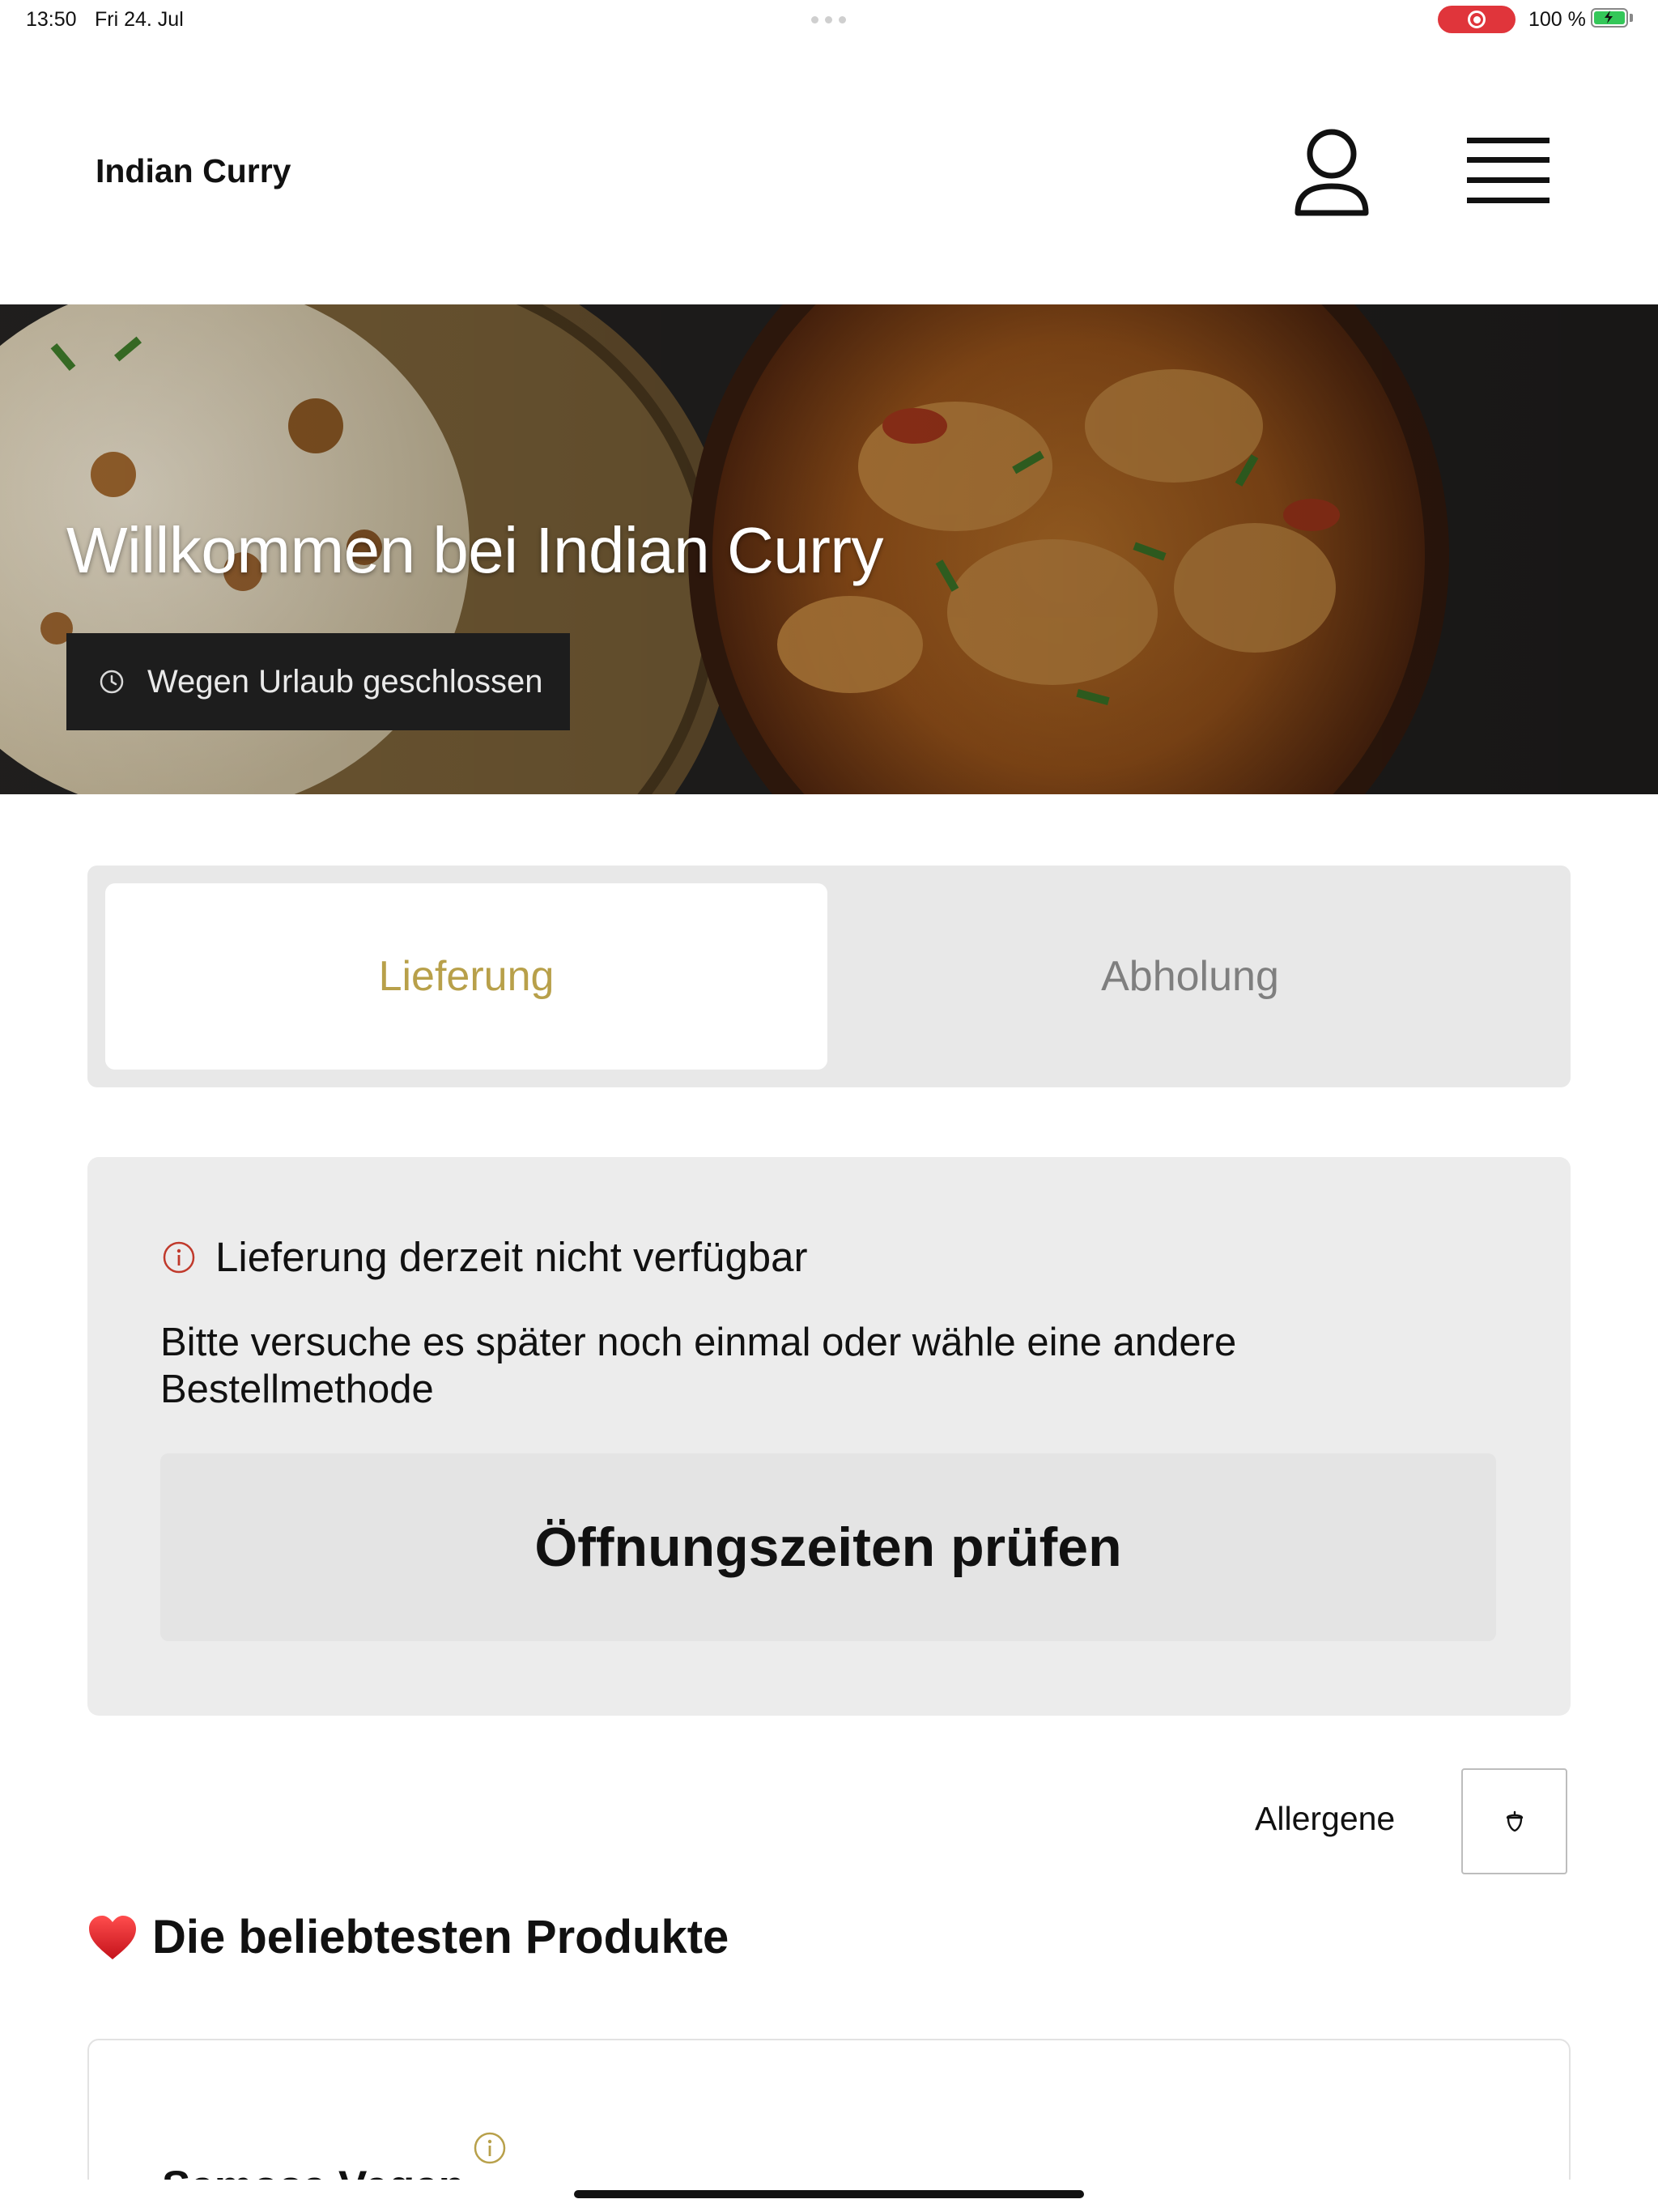 The image size is (1658, 2212). I want to click on hero-title: Willkommen bei Indian Curry, so click(475, 550).